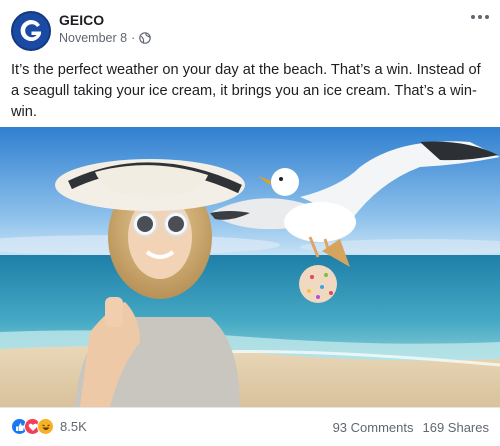 The image size is (500, 446). Describe the element at coordinates (73, 426) in the screenshot. I see `reaction-count: 8.5K` at that location.